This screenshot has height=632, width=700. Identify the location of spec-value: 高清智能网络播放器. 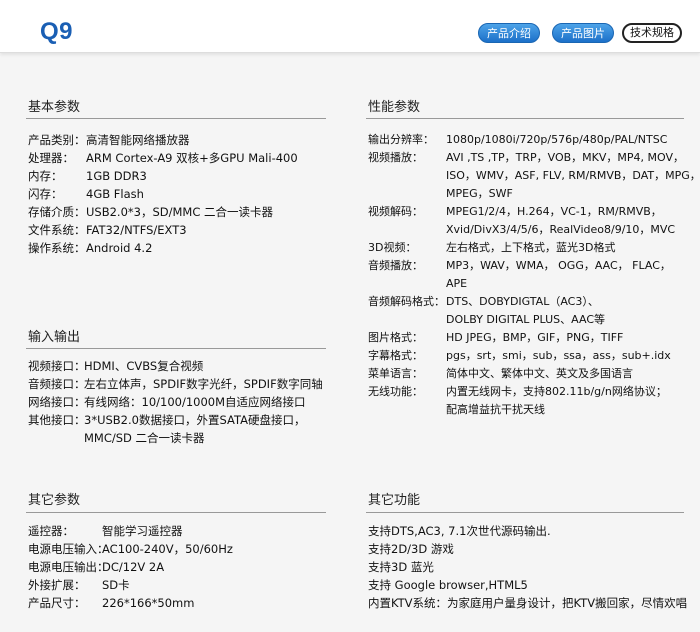
(138, 140).